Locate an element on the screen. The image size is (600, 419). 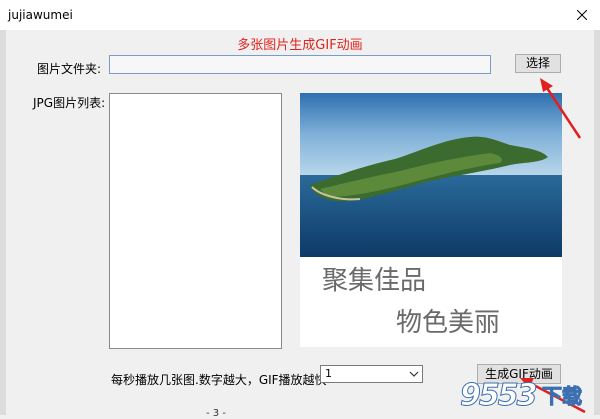
close-button is located at coordinates (582, 15).